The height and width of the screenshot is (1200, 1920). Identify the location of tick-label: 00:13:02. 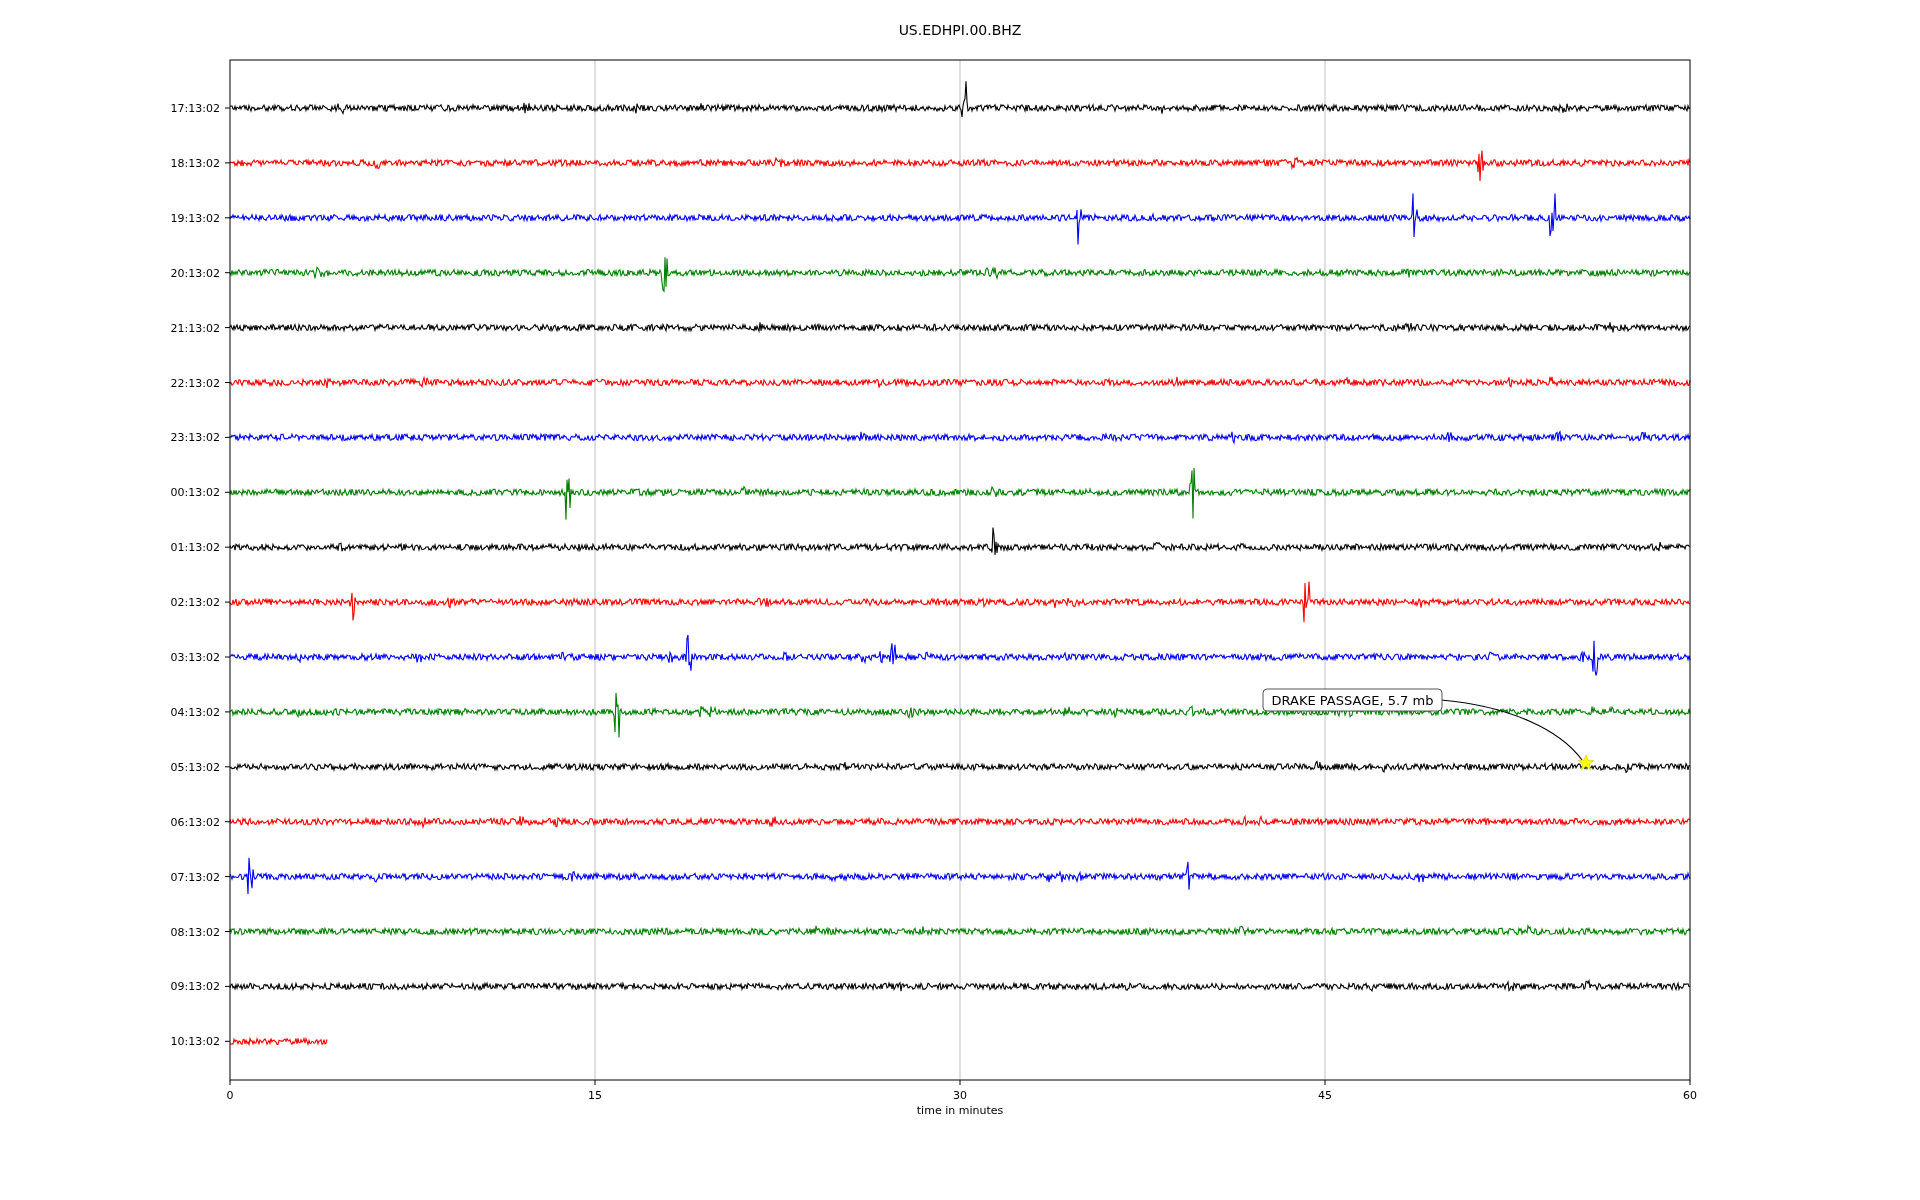
(195, 493).